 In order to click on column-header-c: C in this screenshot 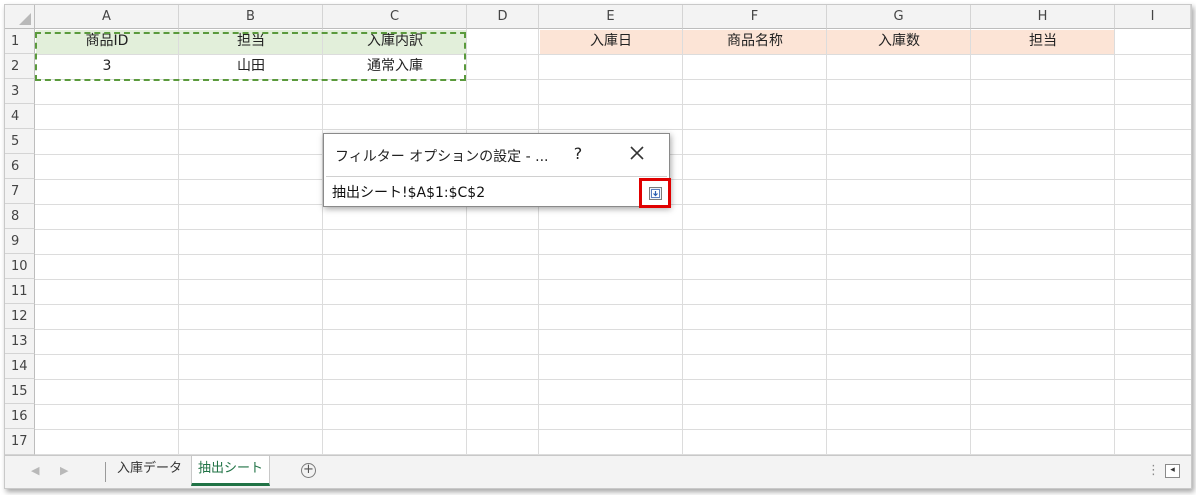, I will do `click(395, 17)`.